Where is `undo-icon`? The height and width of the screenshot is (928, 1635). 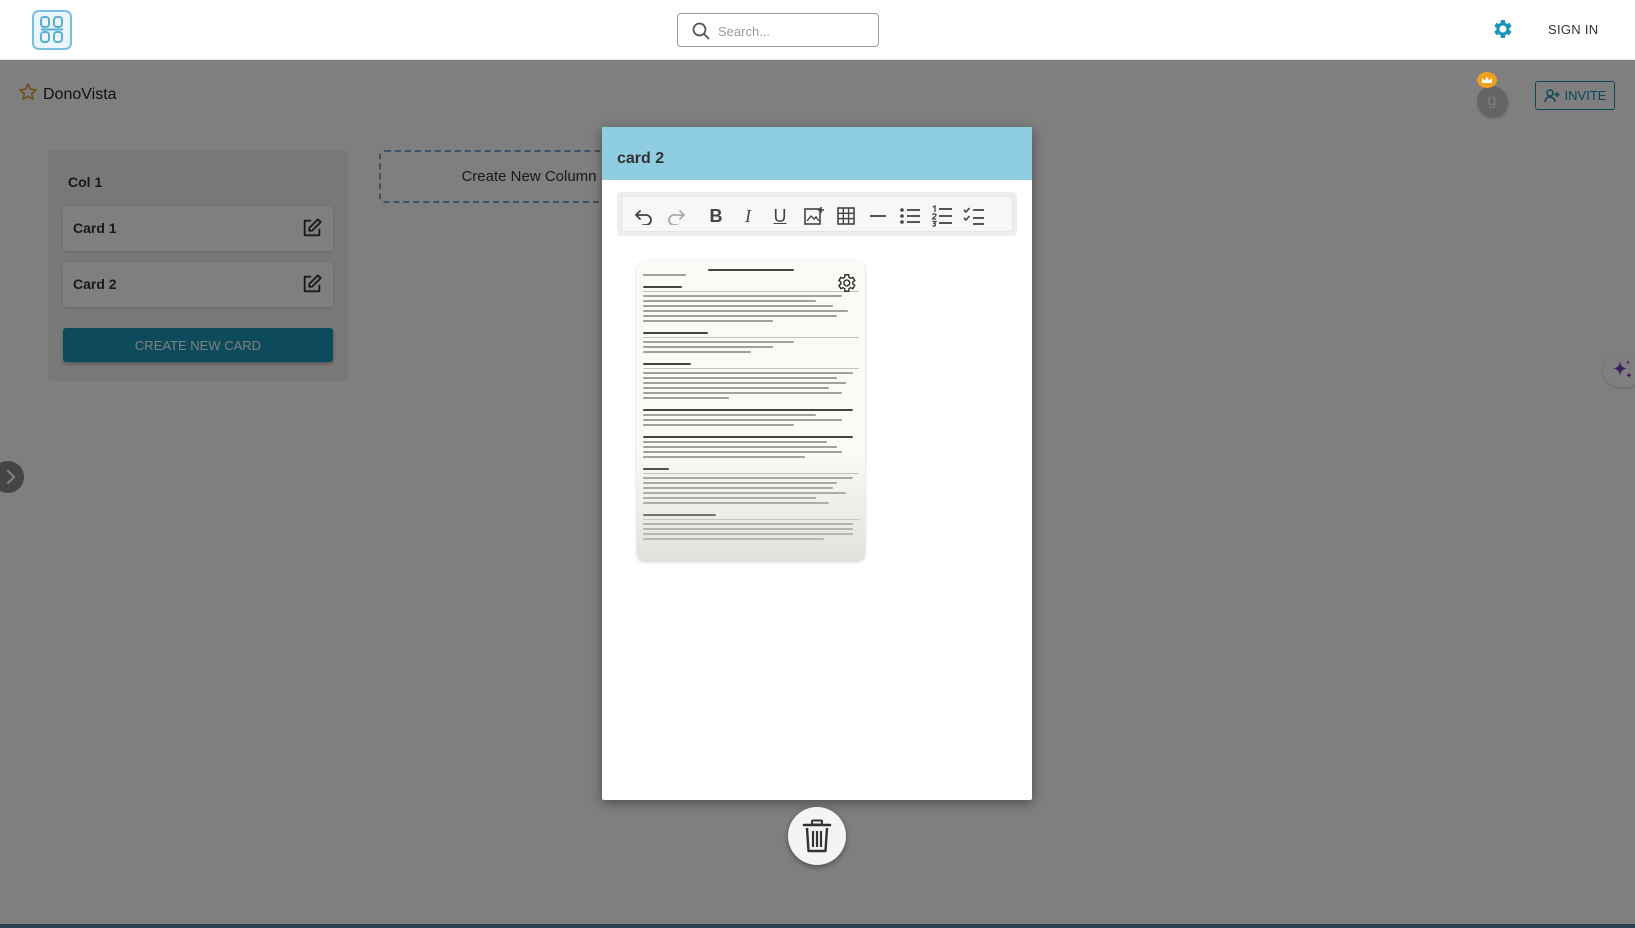
undo-icon is located at coordinates (643, 217).